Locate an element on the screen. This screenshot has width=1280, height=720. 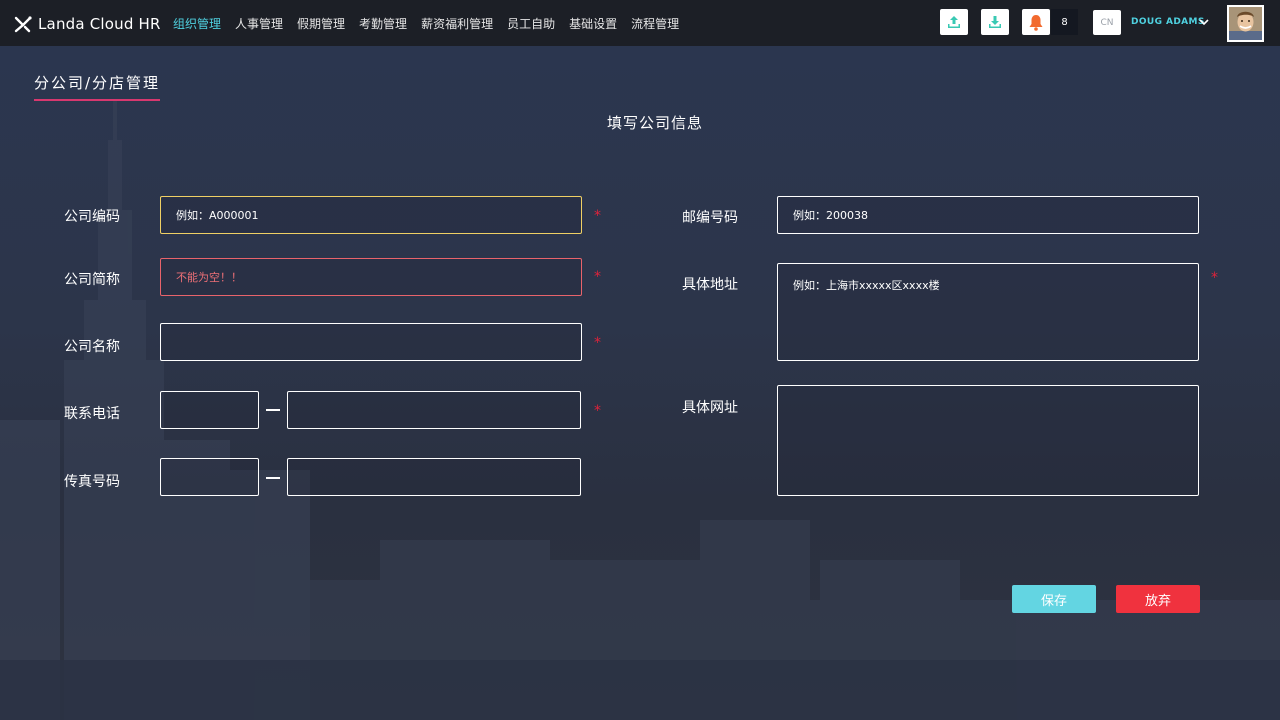
website-label: 具体网址 is located at coordinates (710, 408).